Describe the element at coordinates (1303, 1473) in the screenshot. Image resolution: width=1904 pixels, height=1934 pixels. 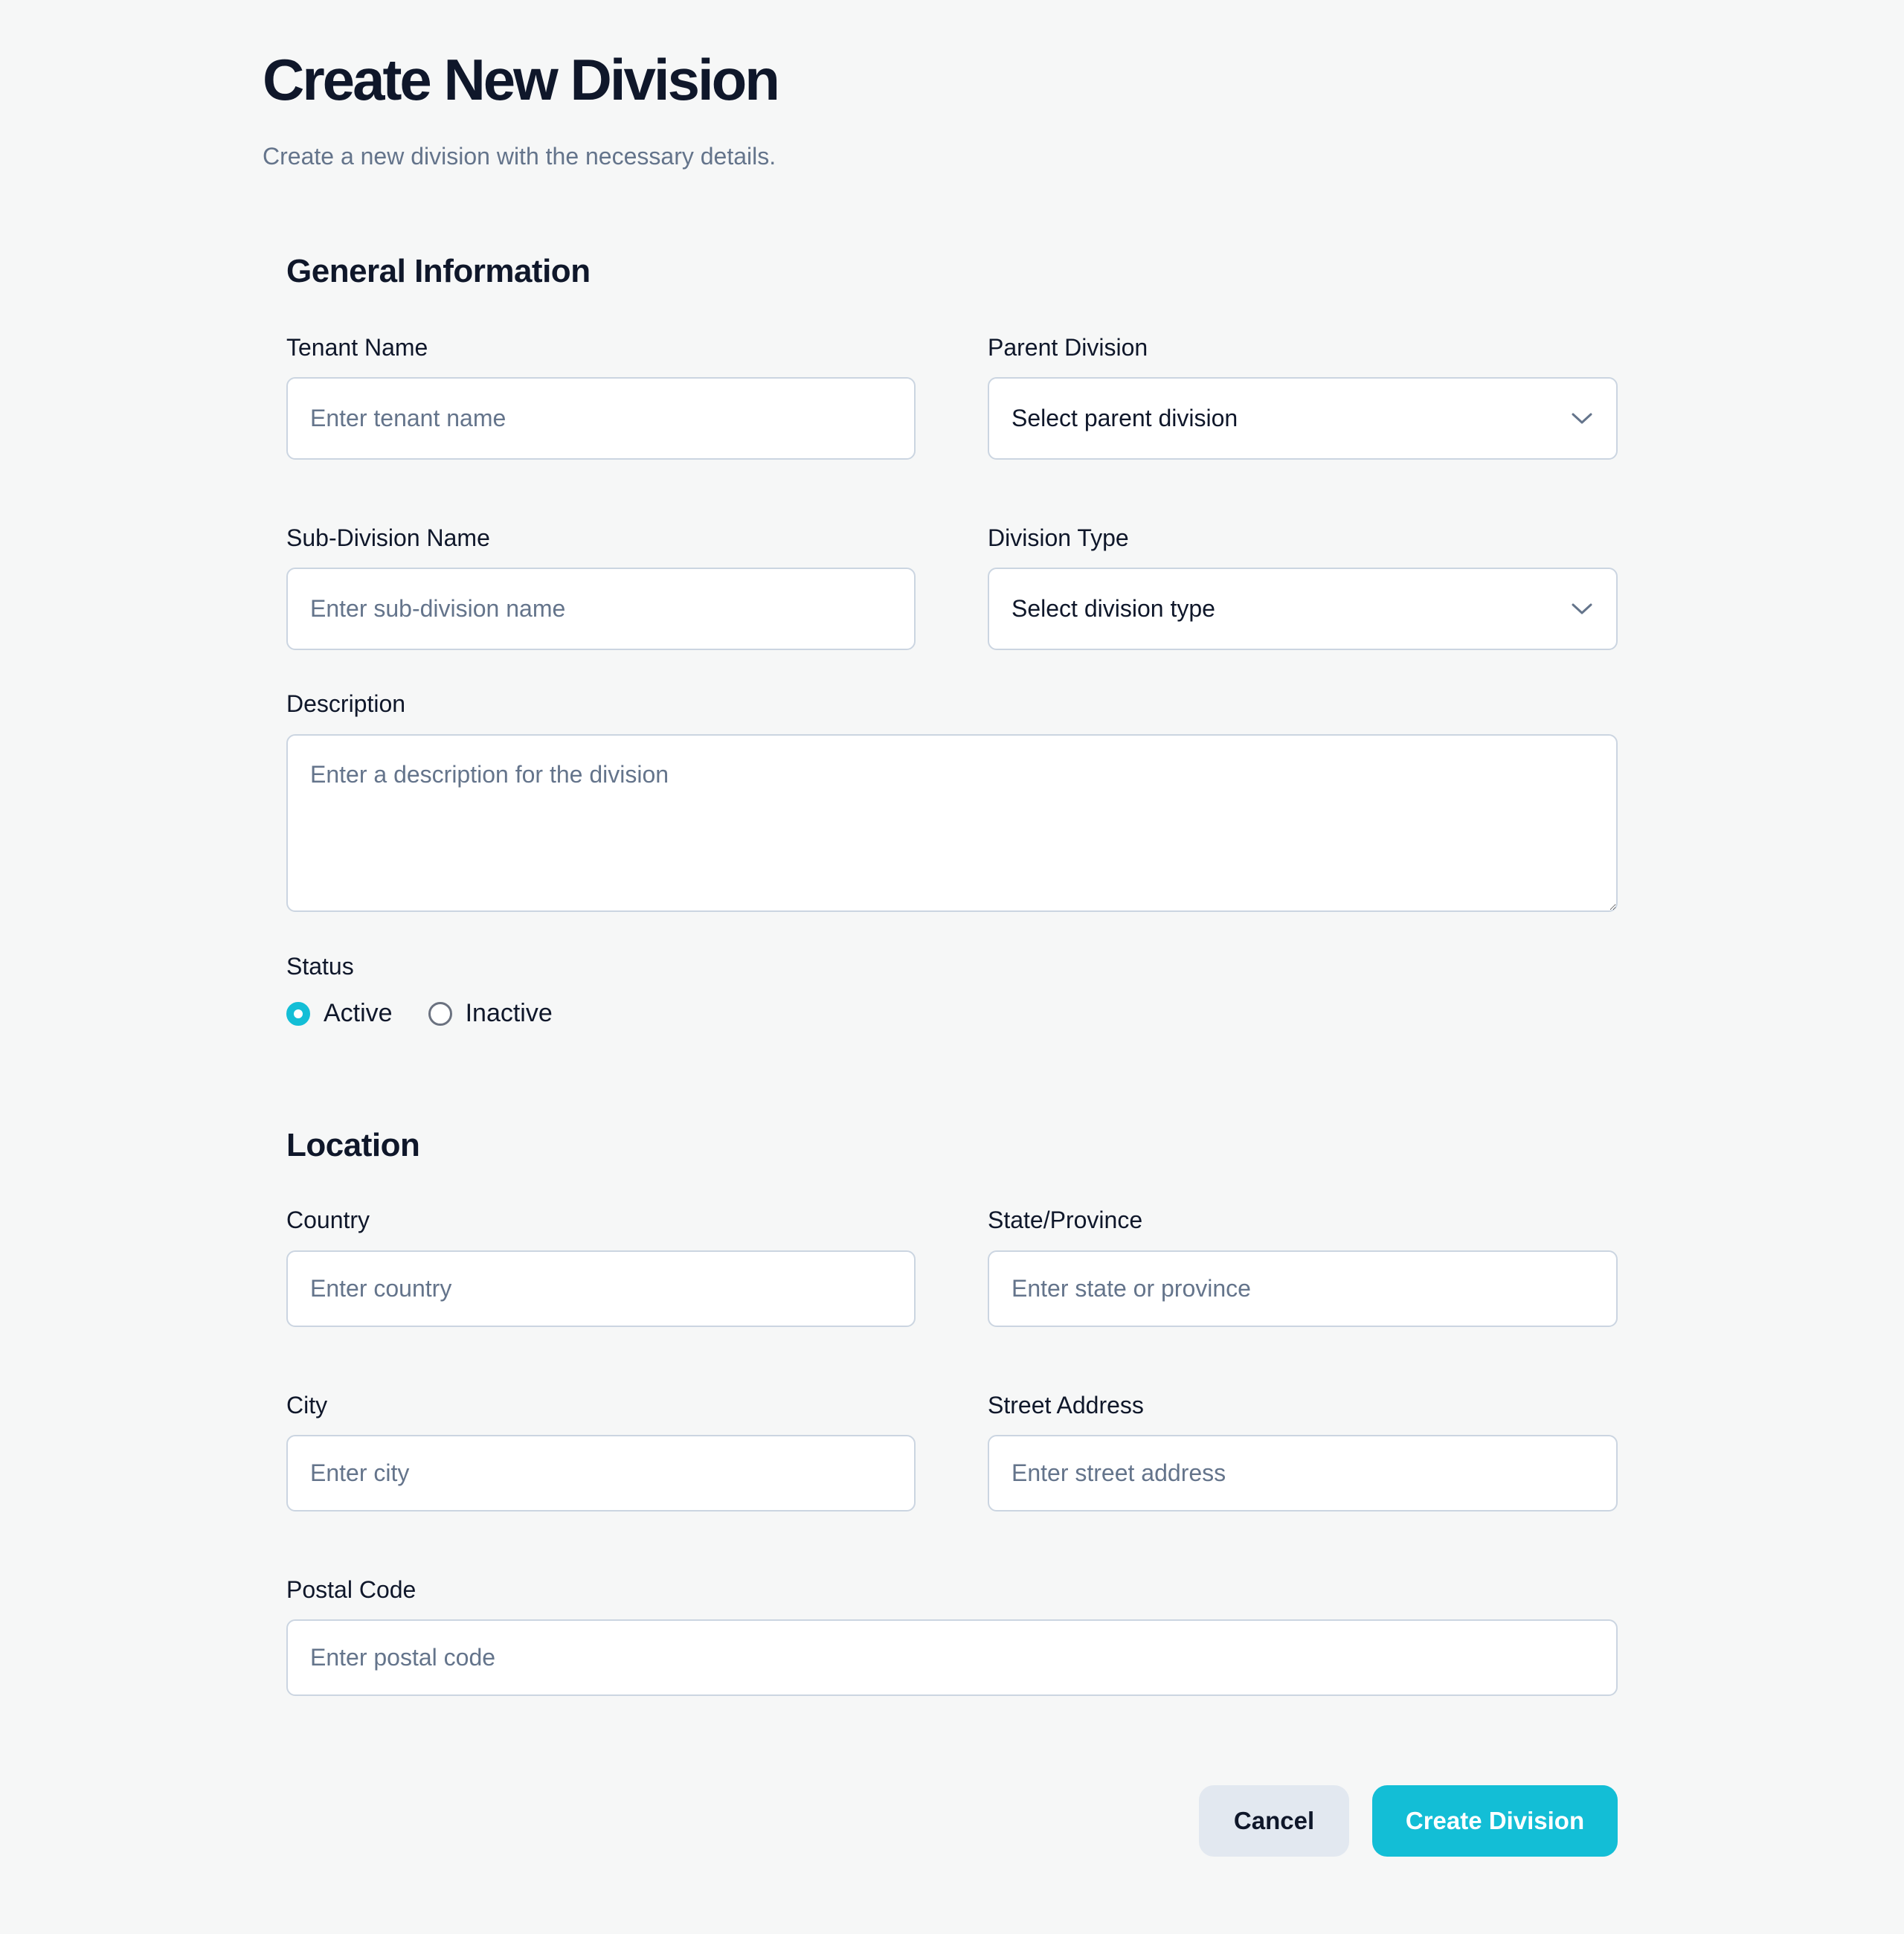
I see `street-address-input` at that location.